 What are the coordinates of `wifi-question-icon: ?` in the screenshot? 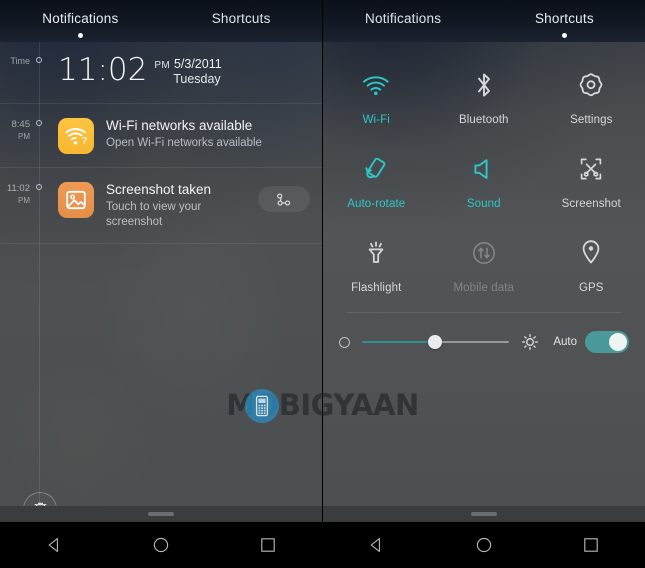 It's located at (76, 136).